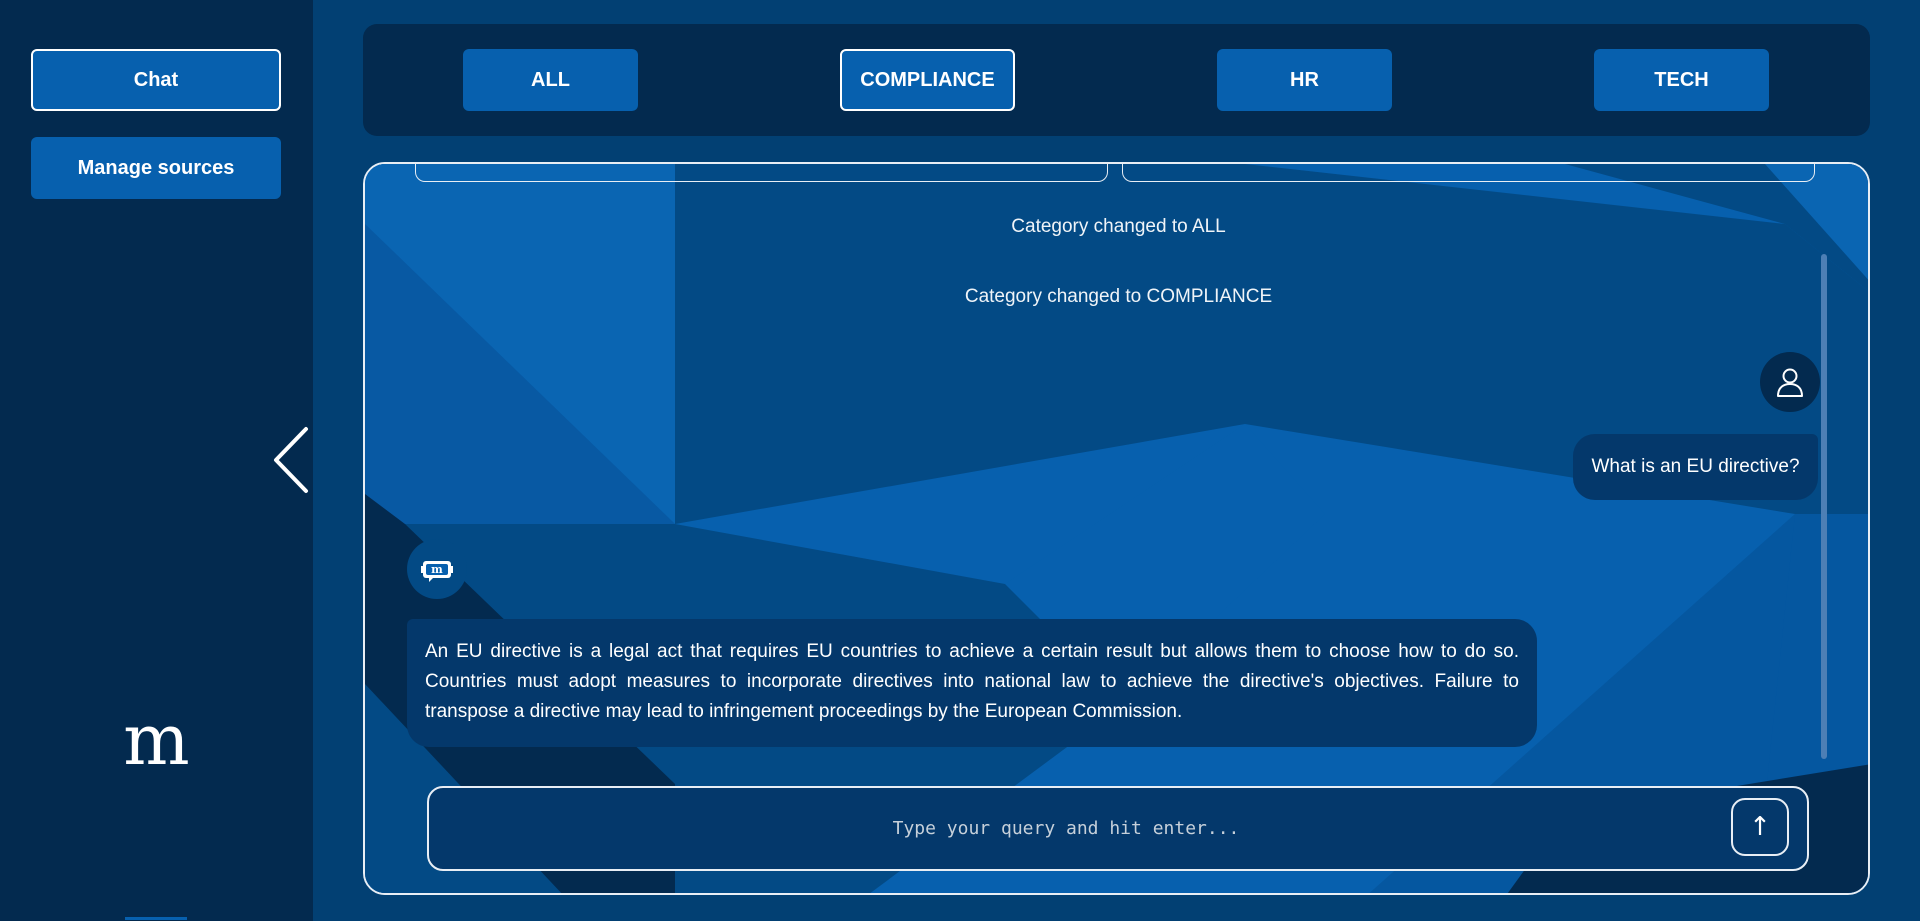 The width and height of the screenshot is (1920, 921). I want to click on chat-button: Chat, so click(156, 80).